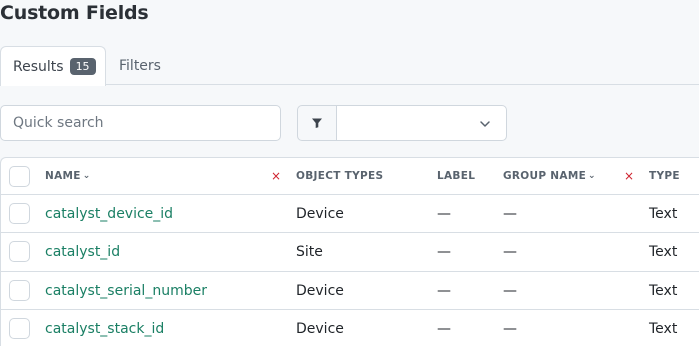 This screenshot has width=699, height=346. What do you see at coordinates (140, 123) in the screenshot?
I see `quick-search-input: Quick search` at bounding box center [140, 123].